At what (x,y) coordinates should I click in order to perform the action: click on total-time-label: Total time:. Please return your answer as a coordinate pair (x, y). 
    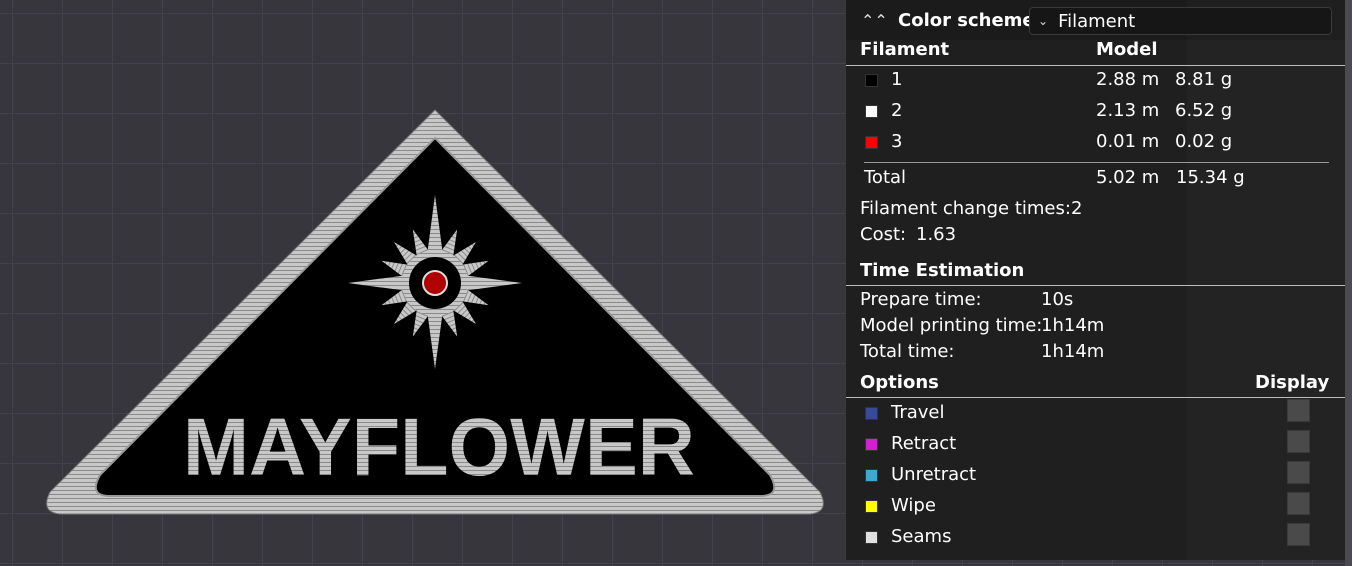
    Looking at the image, I should click on (907, 351).